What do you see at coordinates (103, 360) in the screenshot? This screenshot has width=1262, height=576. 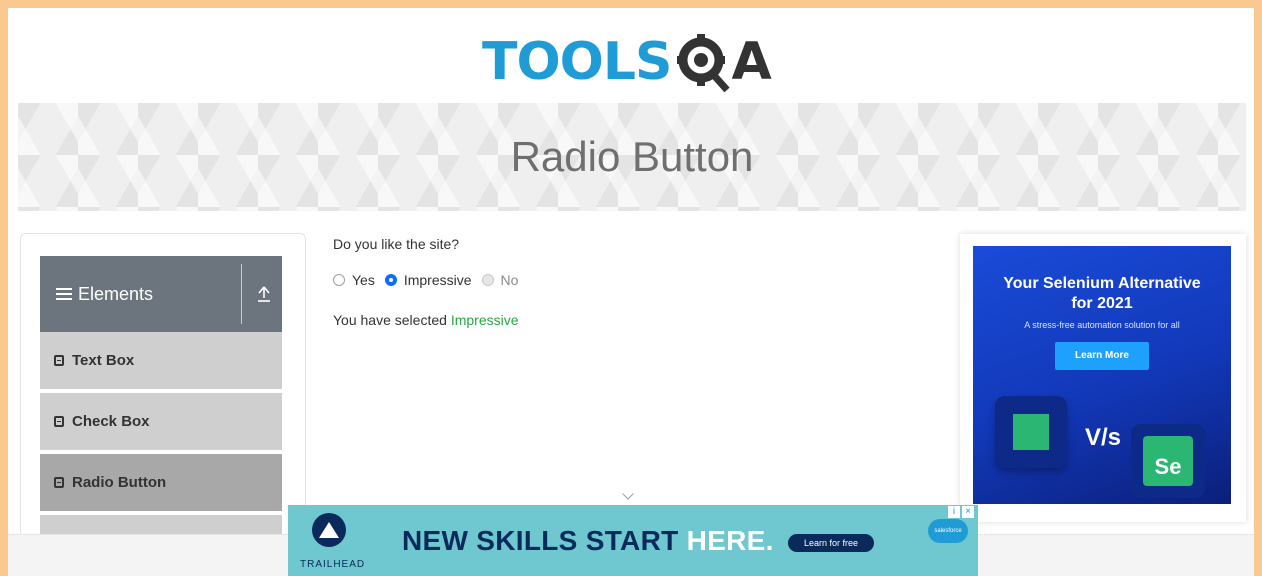 I see `sidebar-item-label: Text Box` at bounding box center [103, 360].